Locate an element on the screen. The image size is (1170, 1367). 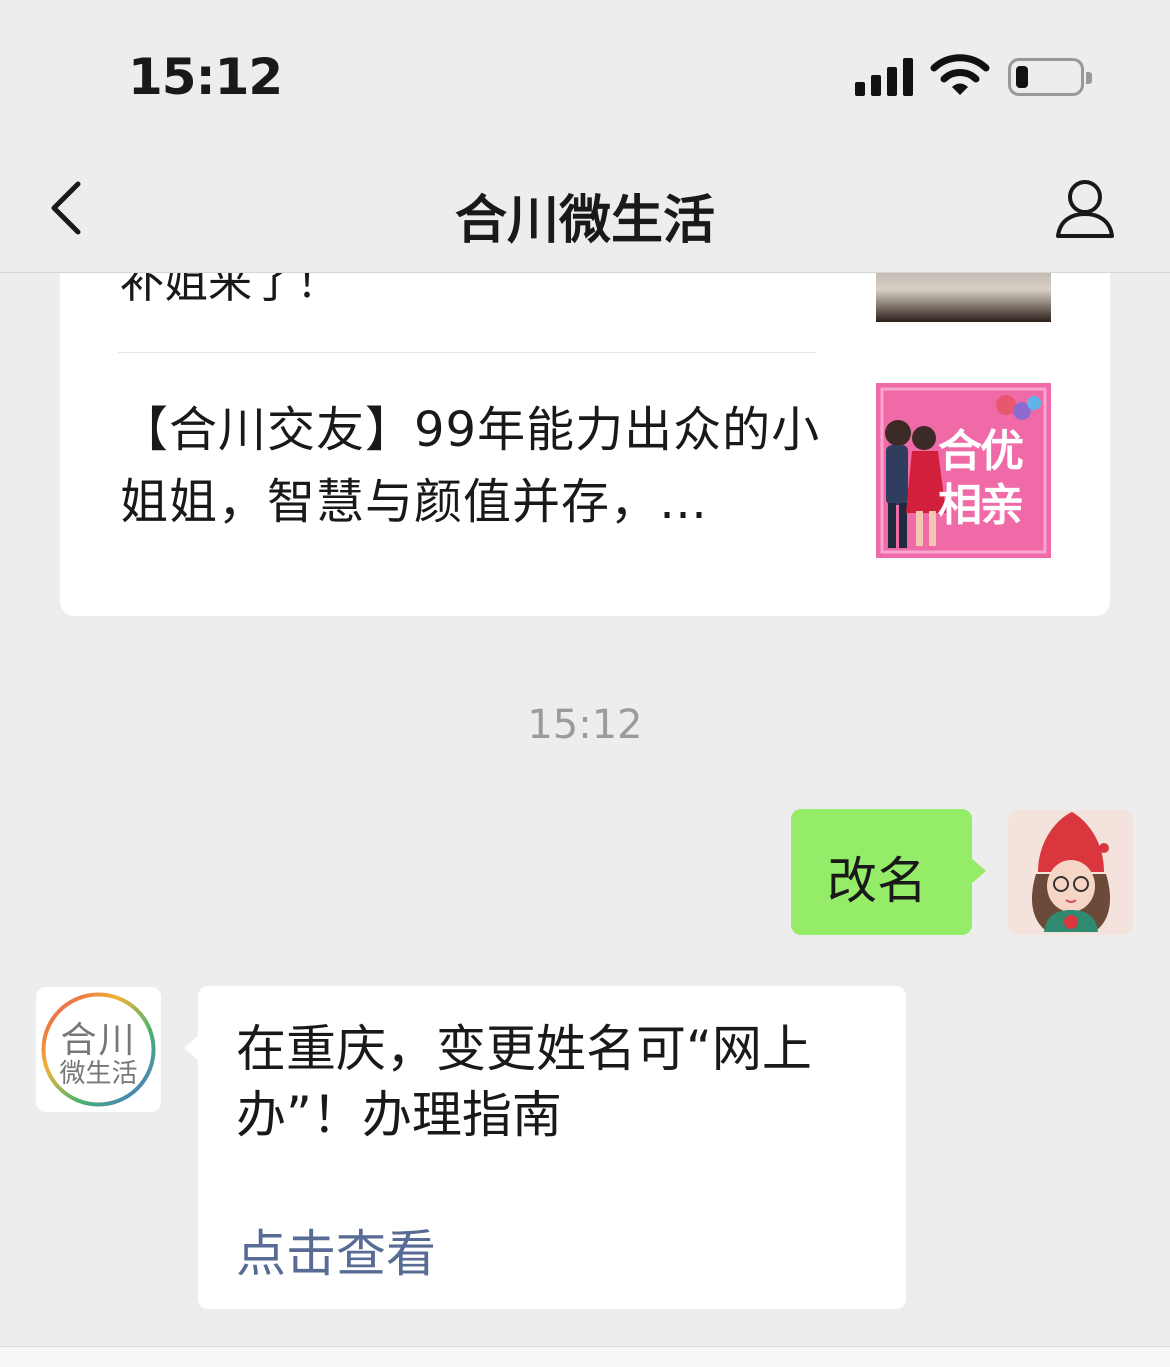
my-avatar is located at coordinates (1070, 872).